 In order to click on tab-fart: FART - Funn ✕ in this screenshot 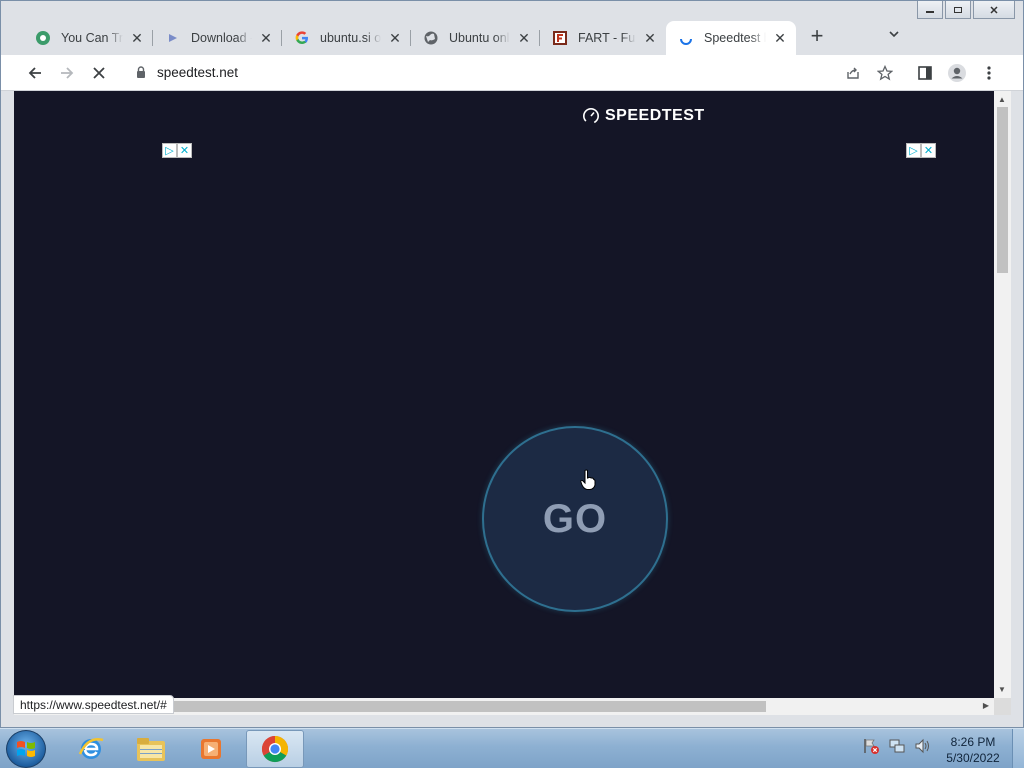, I will do `click(603, 38)`.